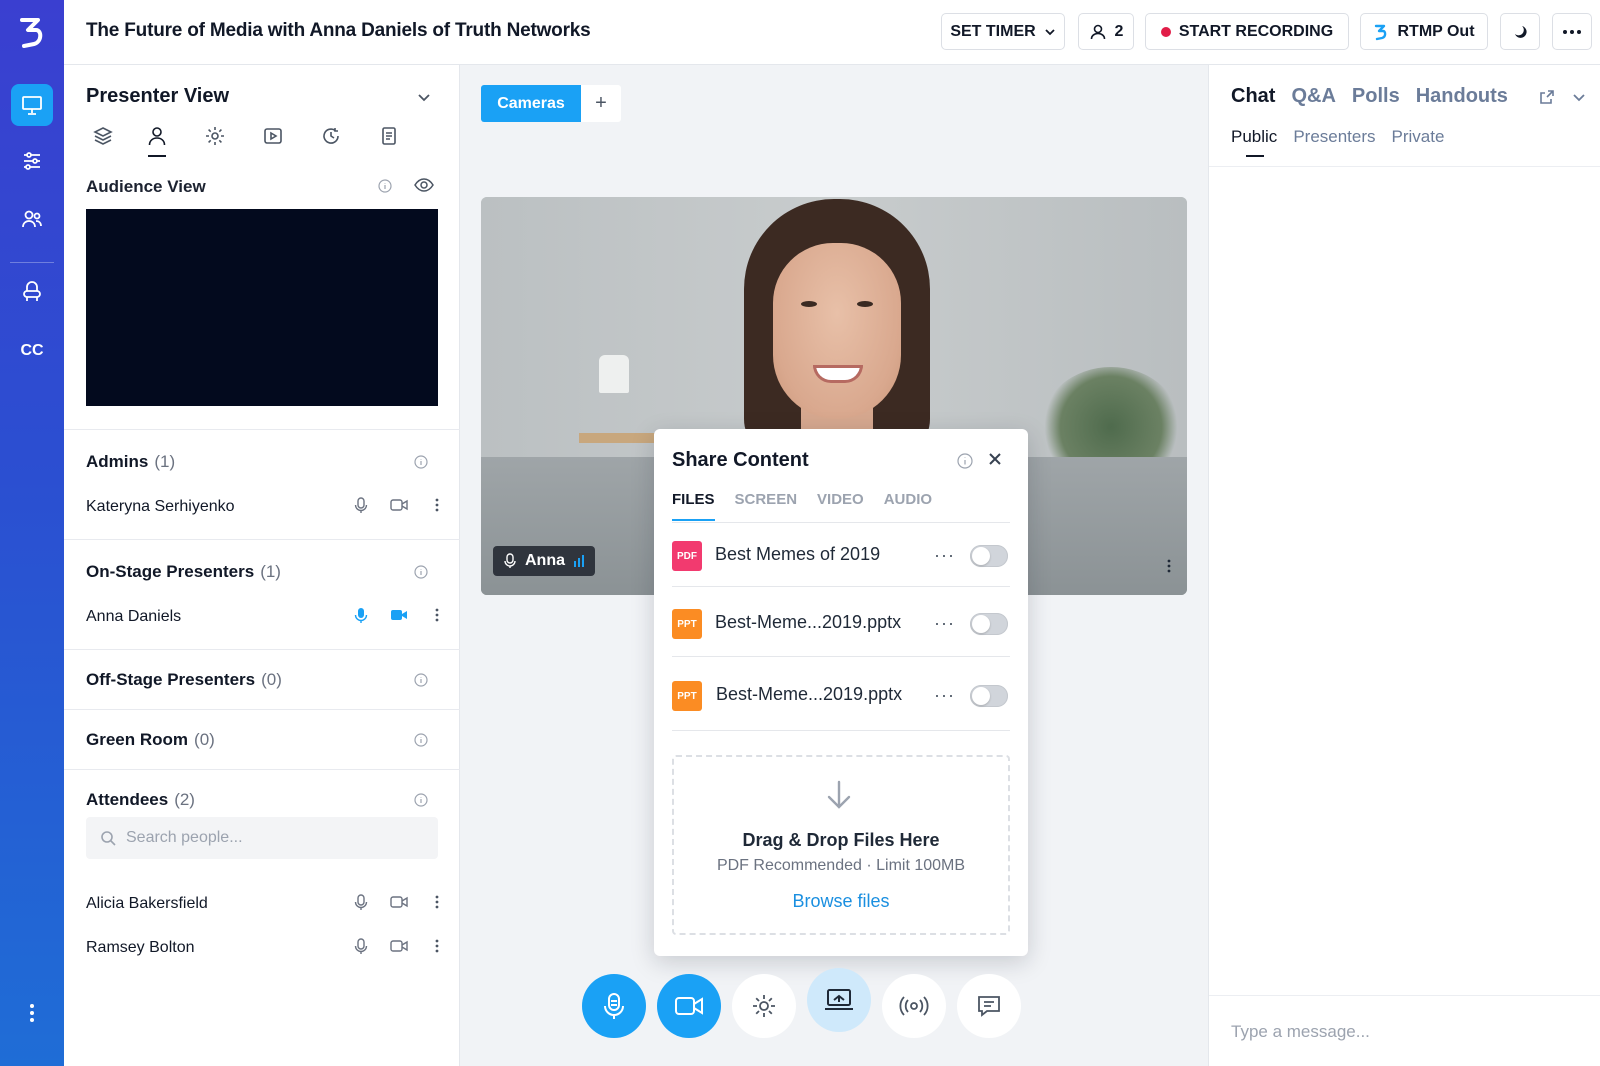 This screenshot has width=1600, height=1066. I want to click on attendees-header: Attendees (2), so click(140, 800).